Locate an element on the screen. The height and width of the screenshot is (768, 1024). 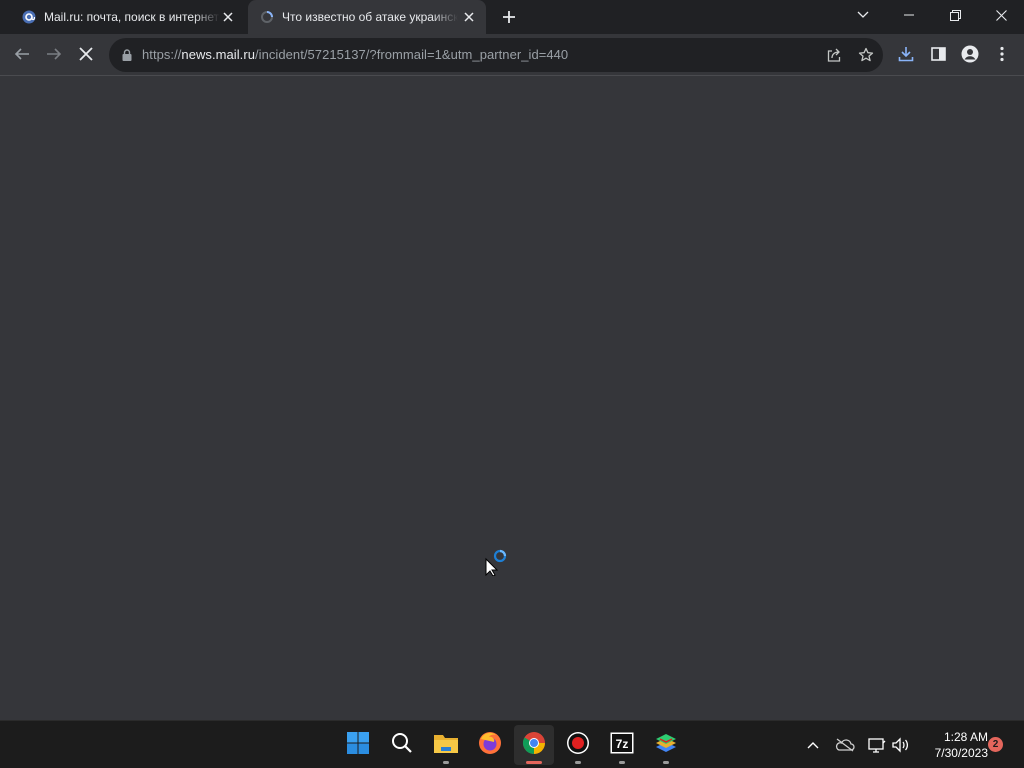
back-button is located at coordinates (22, 54).